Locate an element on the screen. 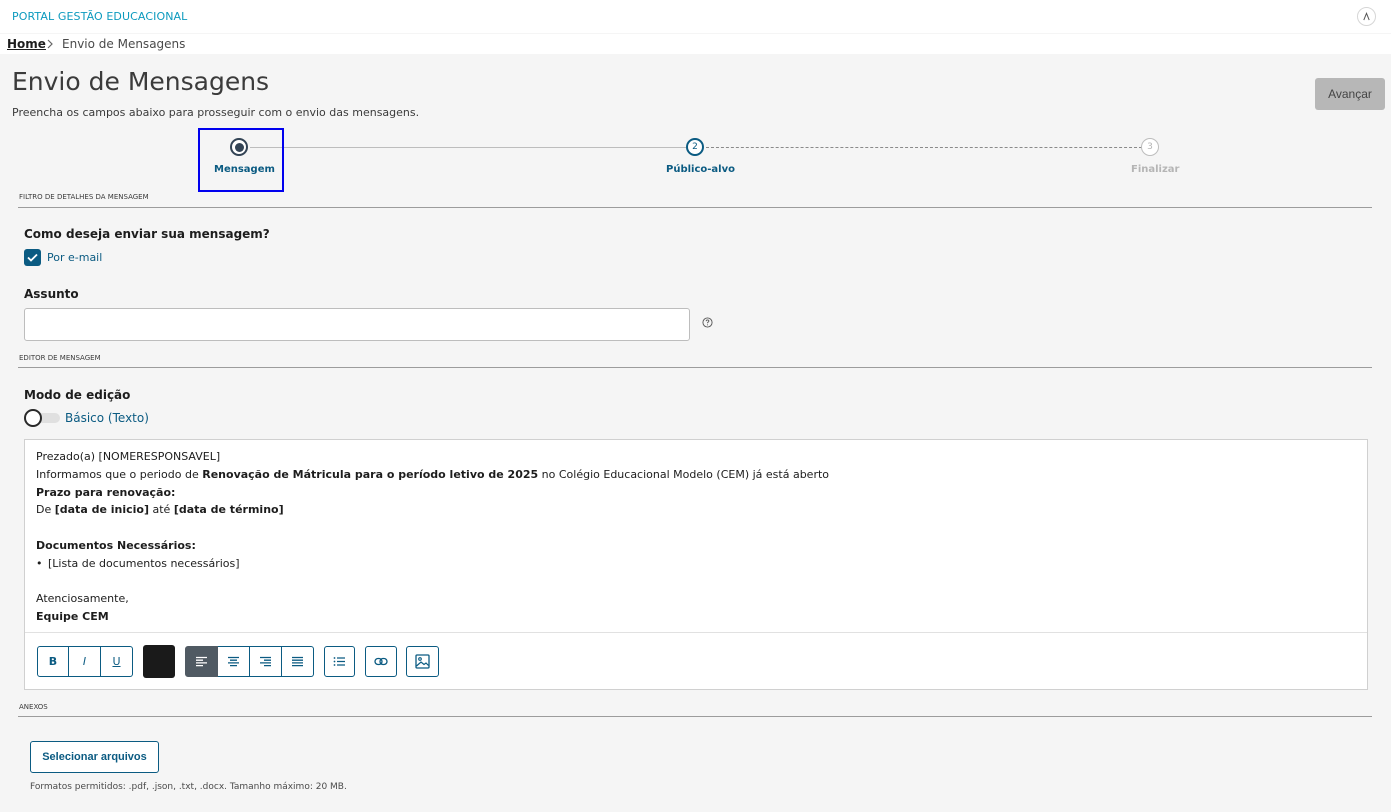  underline-button: U is located at coordinates (117, 661).